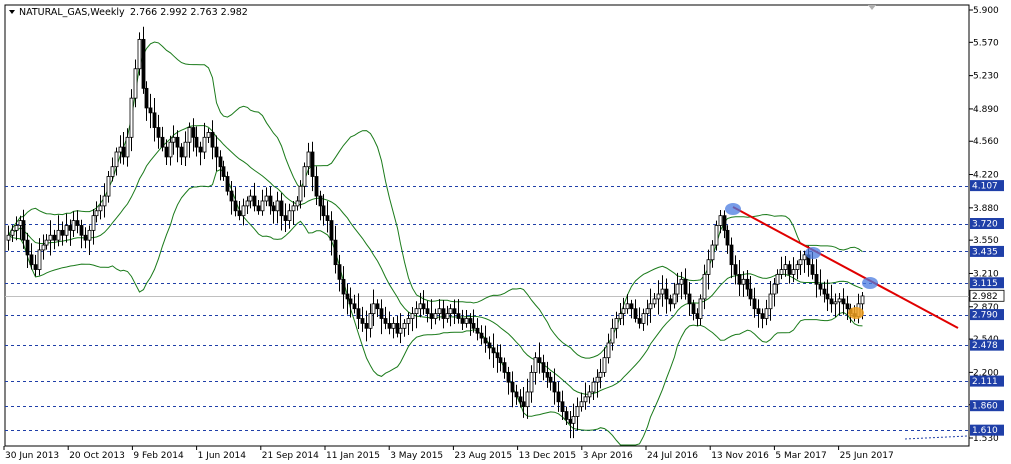 The image size is (1011, 464). I want to click on date-tick-label: 20 Oct 2013, so click(97, 456).